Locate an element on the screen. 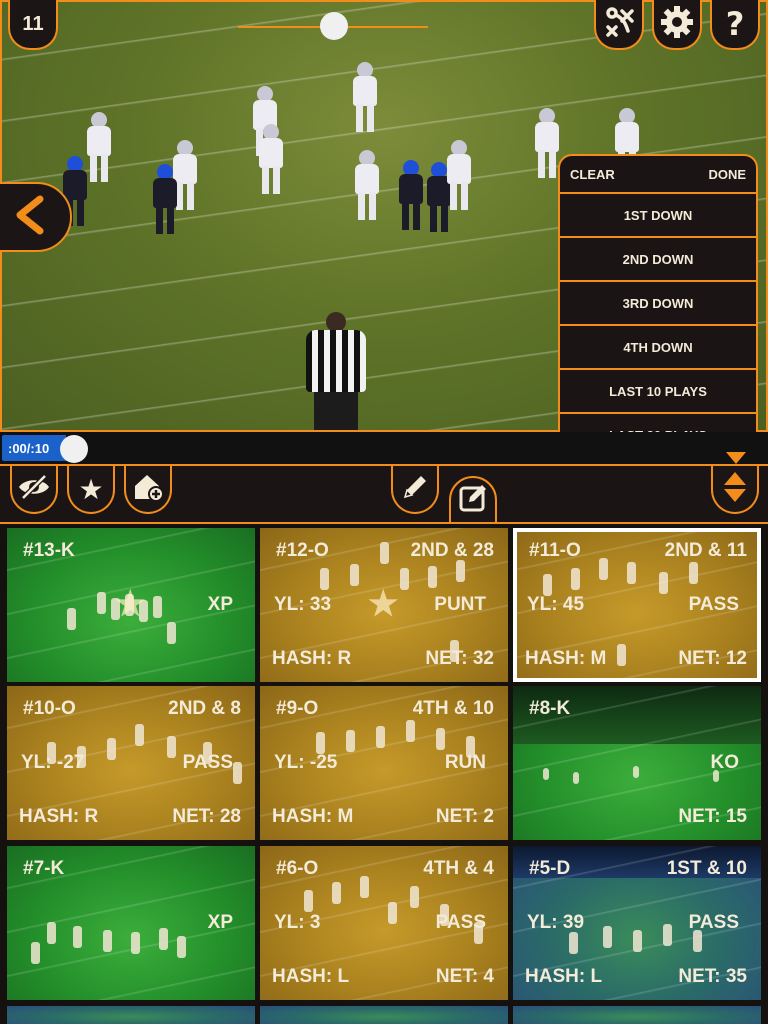 This screenshot has height=1024, width=768. clip-tile: #6-O 4TH & 4 YL: 3 PASS HASH: L NET: 4 is located at coordinates (384, 923).